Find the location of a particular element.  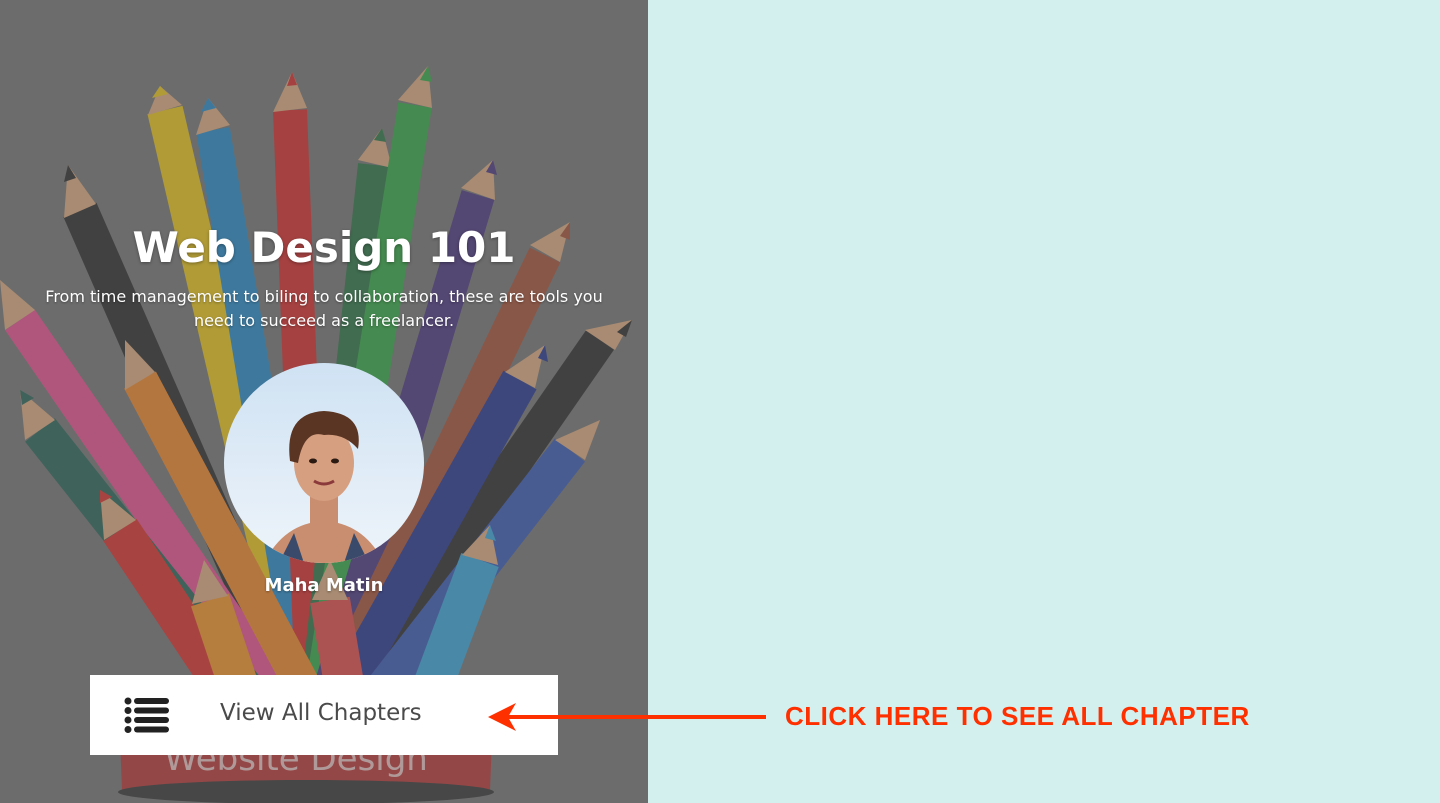

course-title: Web Design 101 is located at coordinates (324, 247).